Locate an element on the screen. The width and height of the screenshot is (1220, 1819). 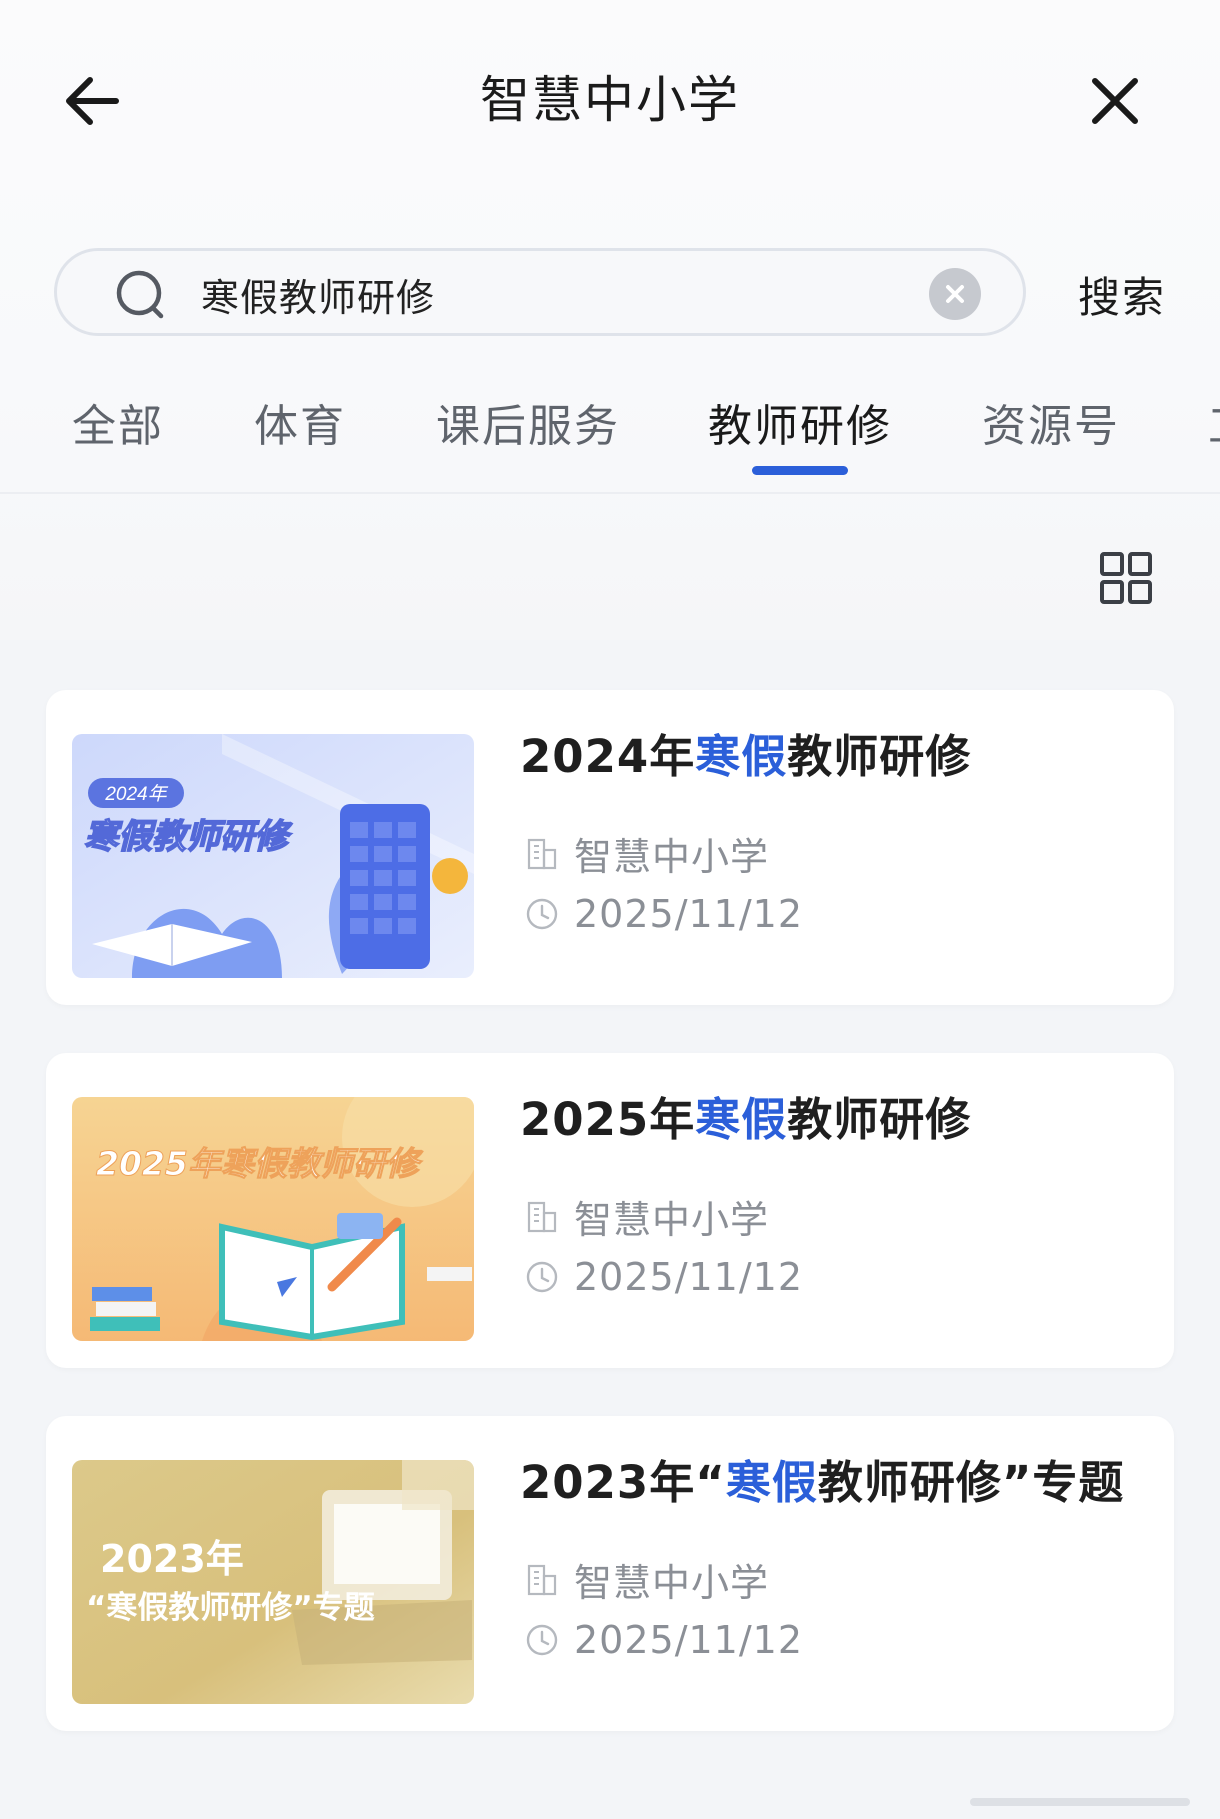
search-box is located at coordinates (540, 292).